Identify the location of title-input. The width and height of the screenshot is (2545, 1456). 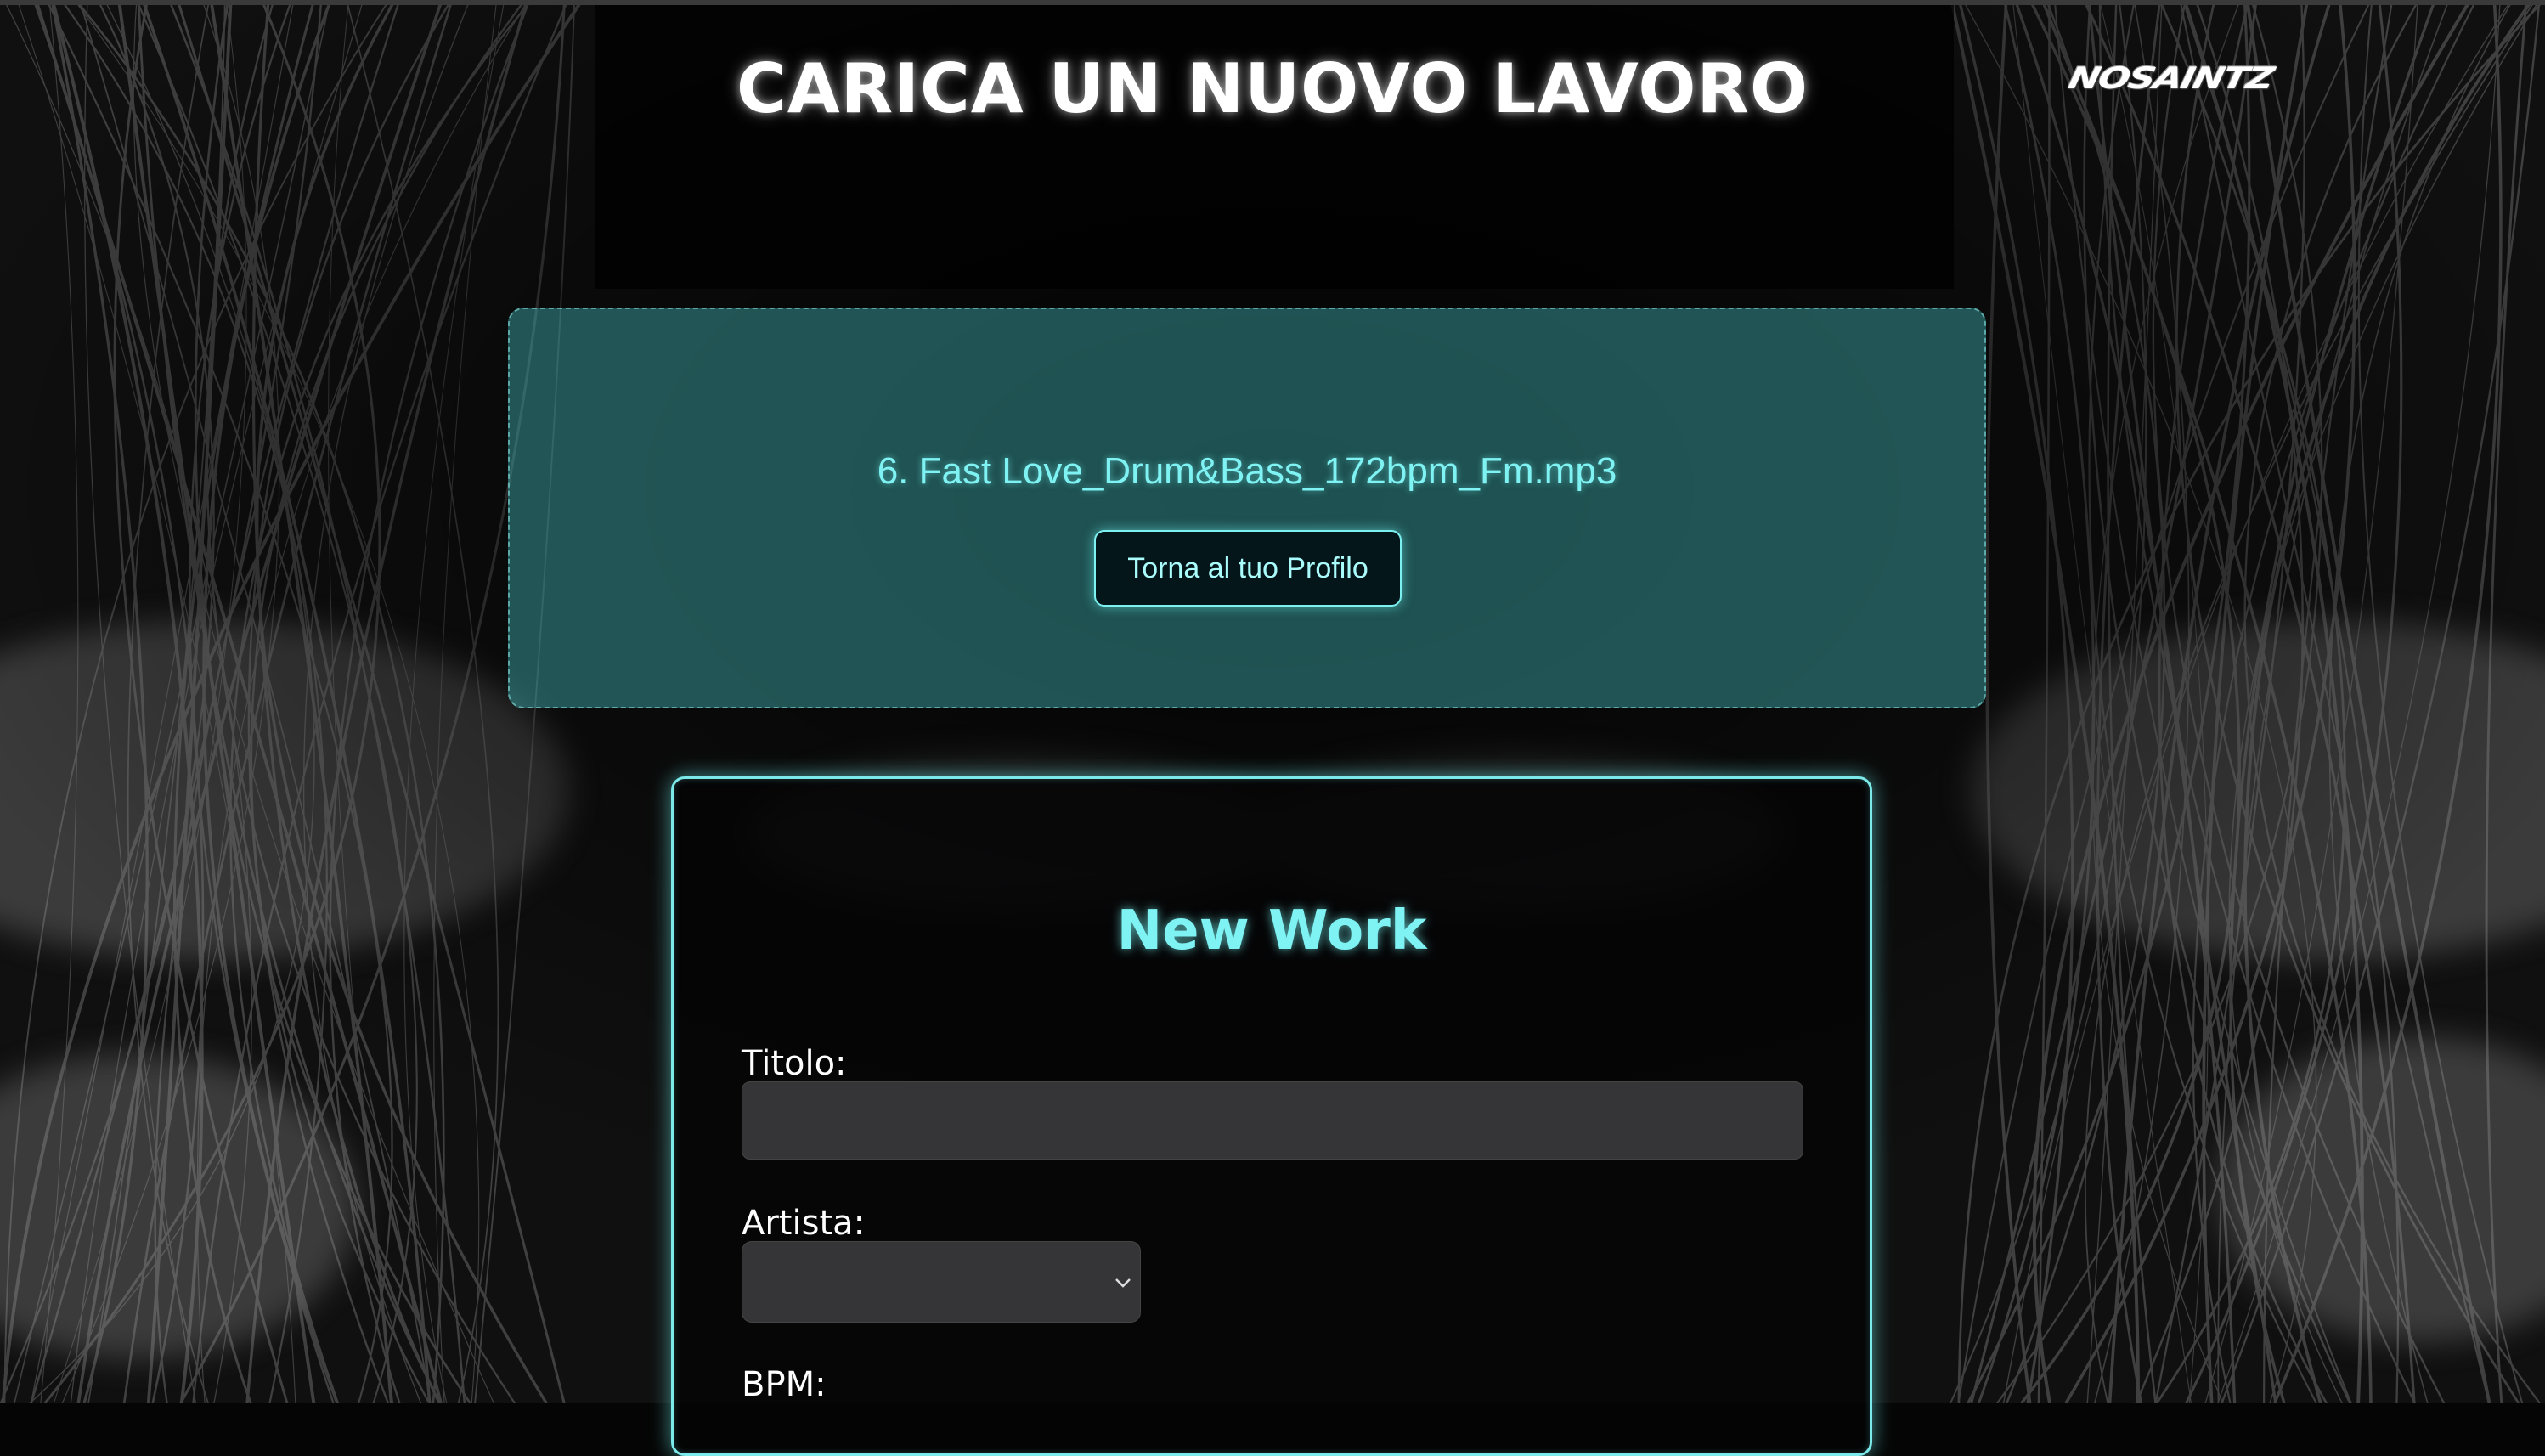
(1273, 1120).